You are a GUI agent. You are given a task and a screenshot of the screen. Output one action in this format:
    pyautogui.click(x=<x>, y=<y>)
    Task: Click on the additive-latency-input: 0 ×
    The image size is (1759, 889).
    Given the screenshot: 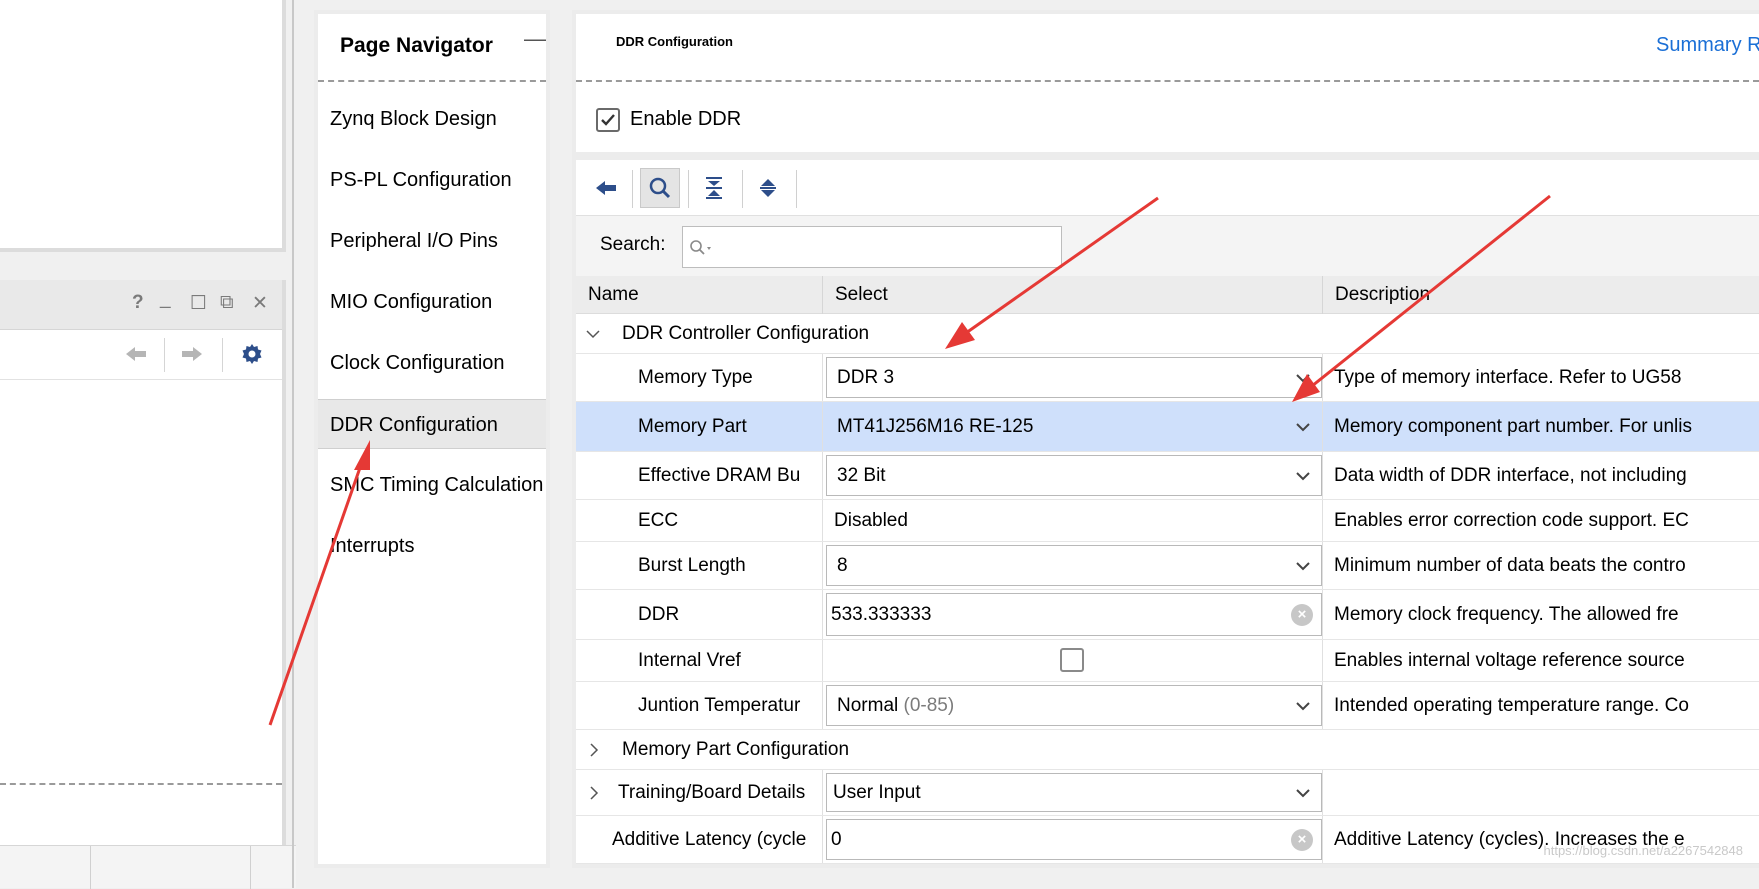 What is the action you would take?
    pyautogui.click(x=1074, y=839)
    